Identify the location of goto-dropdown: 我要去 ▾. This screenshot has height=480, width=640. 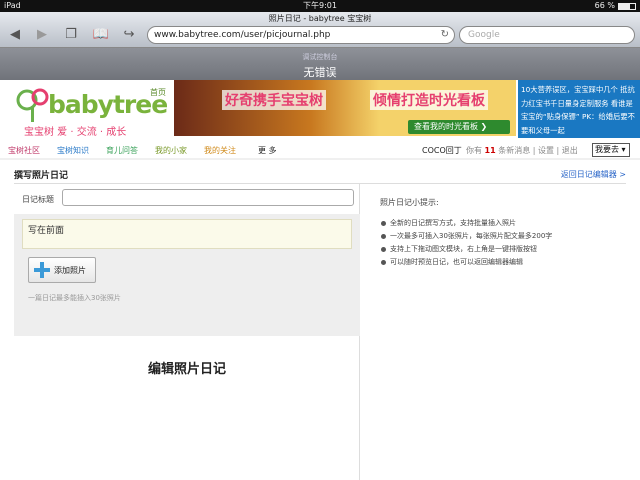
(611, 150).